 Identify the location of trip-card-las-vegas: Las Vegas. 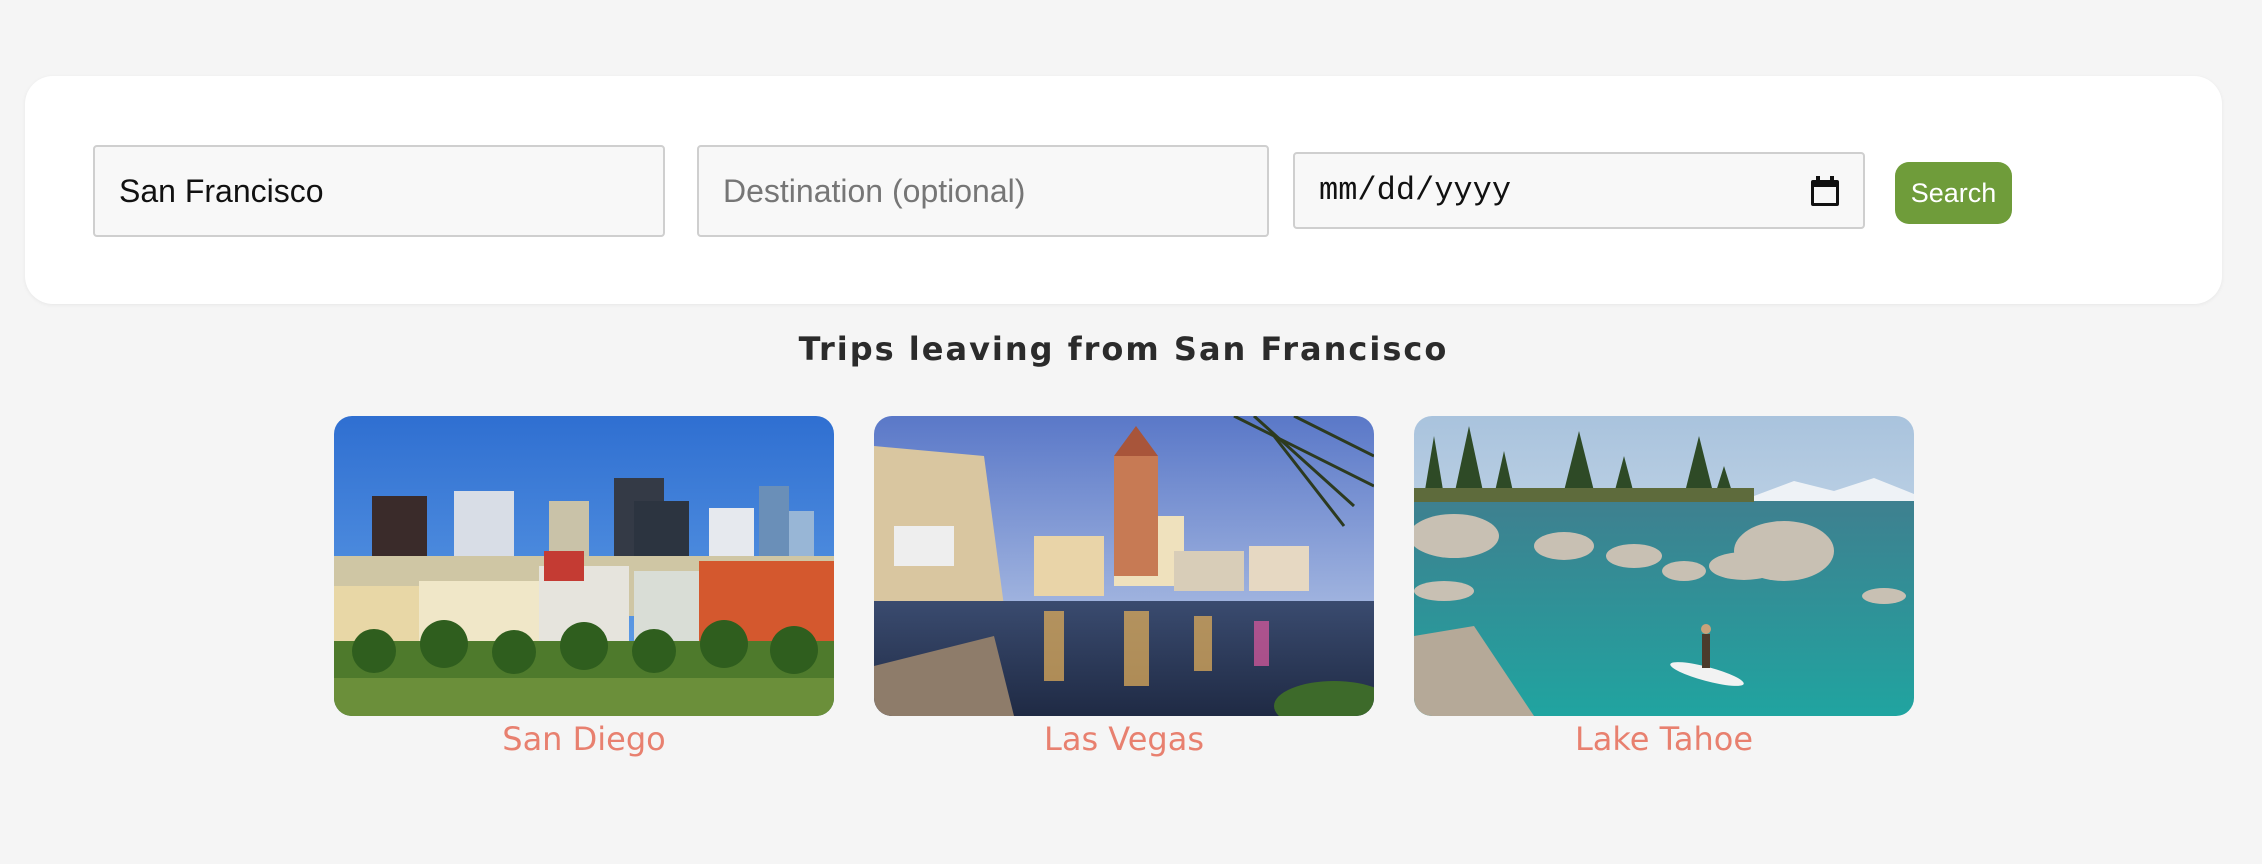
(1124, 587).